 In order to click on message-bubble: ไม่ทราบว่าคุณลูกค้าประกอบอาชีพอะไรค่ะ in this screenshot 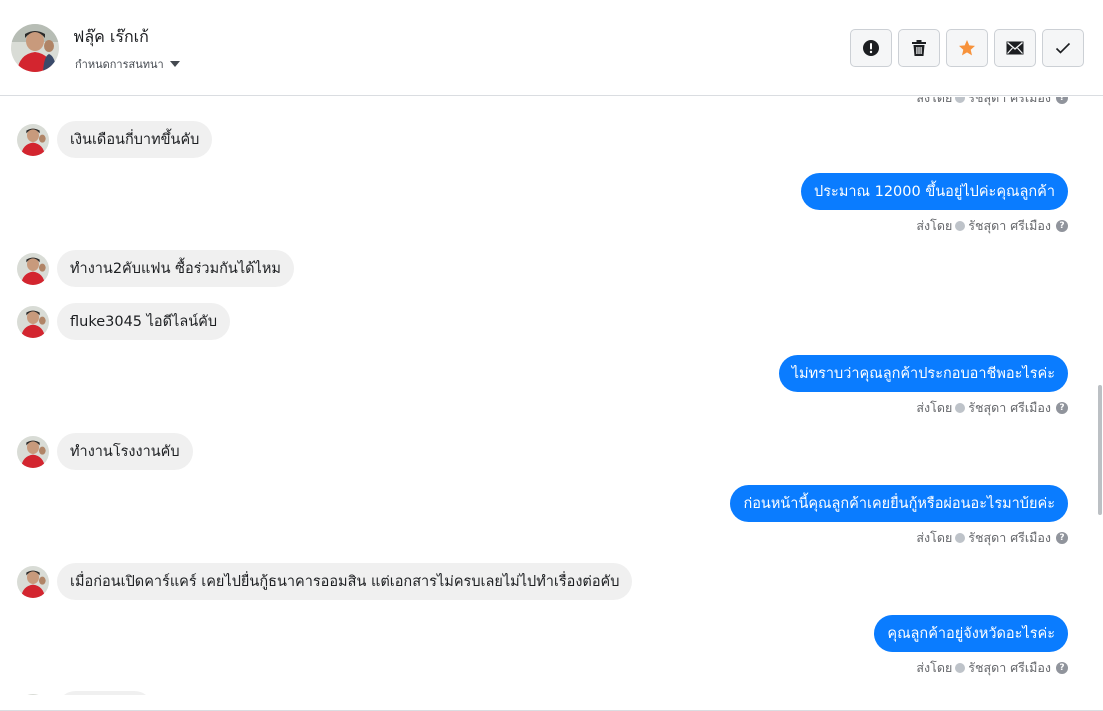, I will do `click(923, 373)`.